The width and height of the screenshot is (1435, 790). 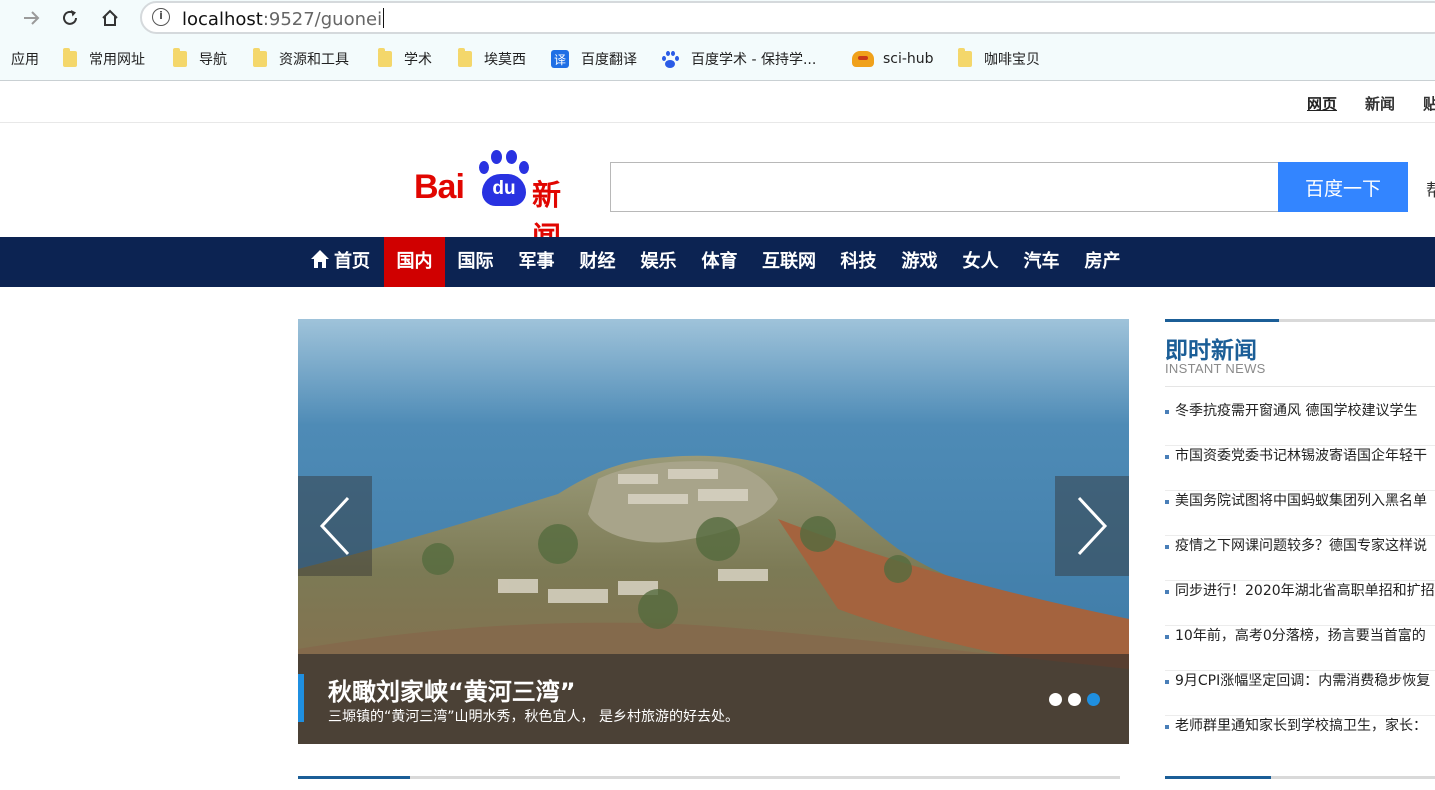 What do you see at coordinates (1300, 693) in the screenshot?
I see `news-item: 9月CPI涨幅坚定回调：内需消费稳步恢复` at bounding box center [1300, 693].